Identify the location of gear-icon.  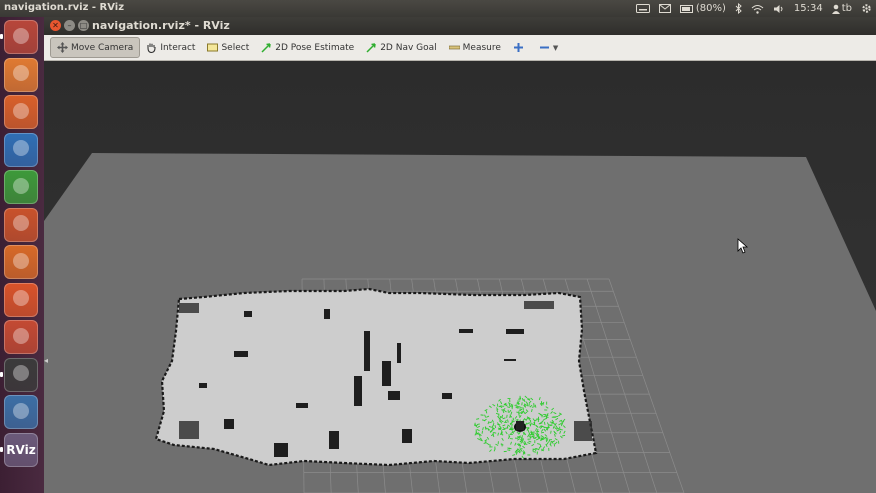
(866, 8).